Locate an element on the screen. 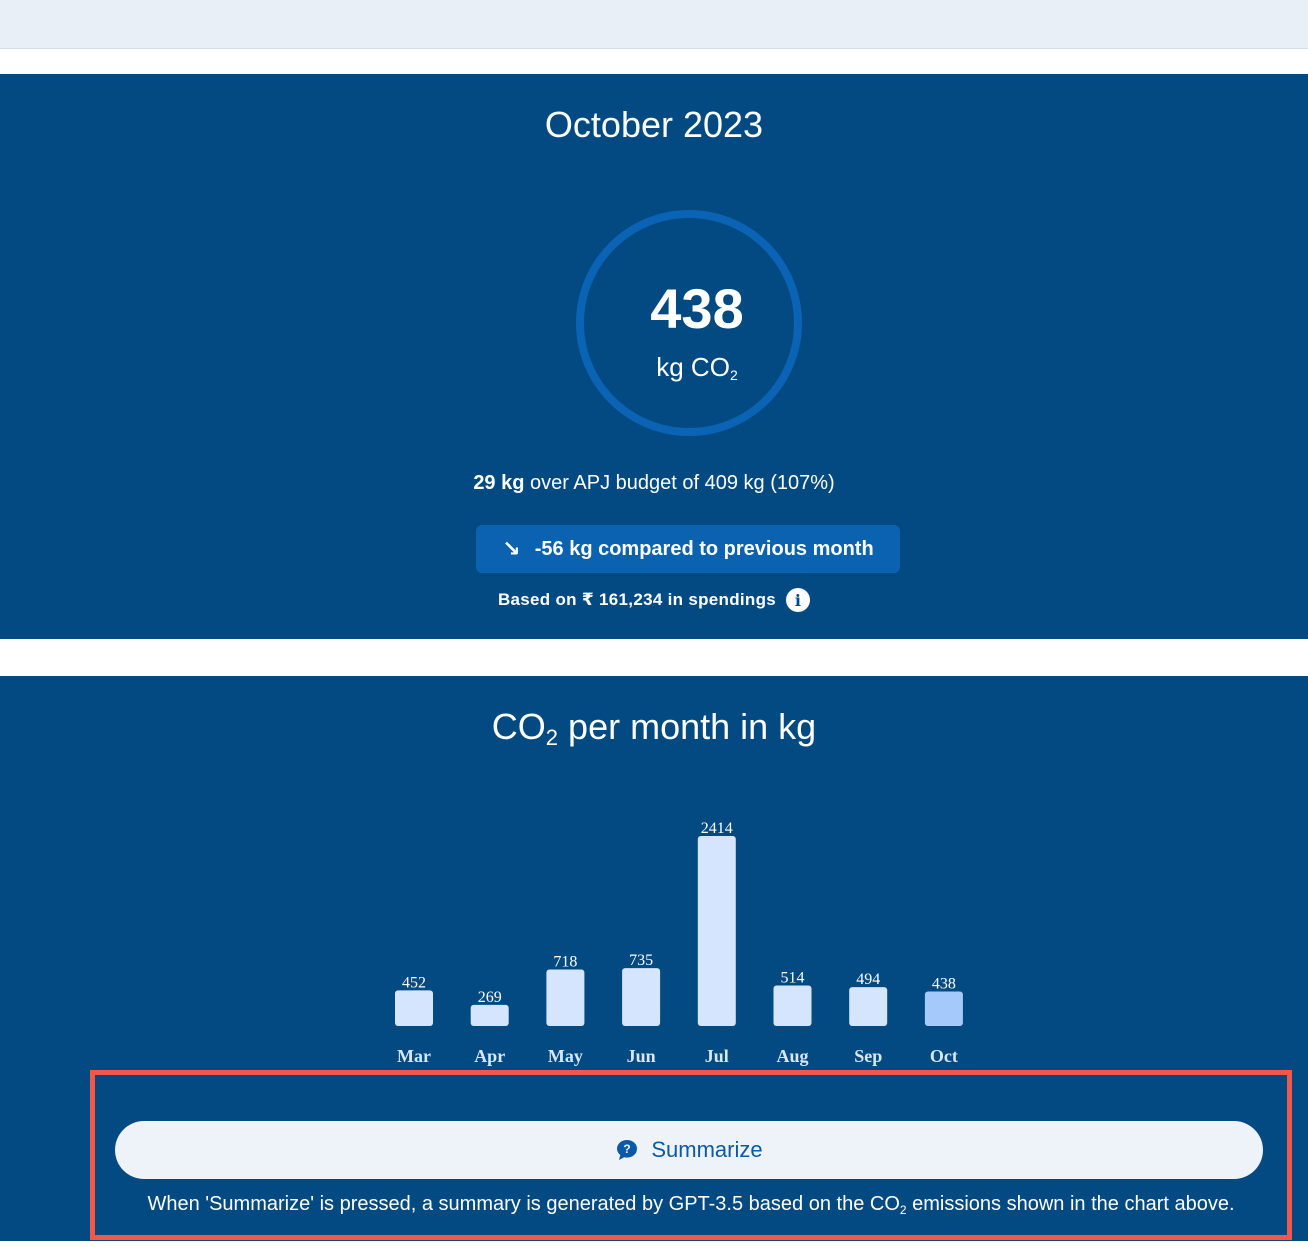 The image size is (1308, 1260). comparison-text: -56 kg compared to previous month is located at coordinates (704, 548).